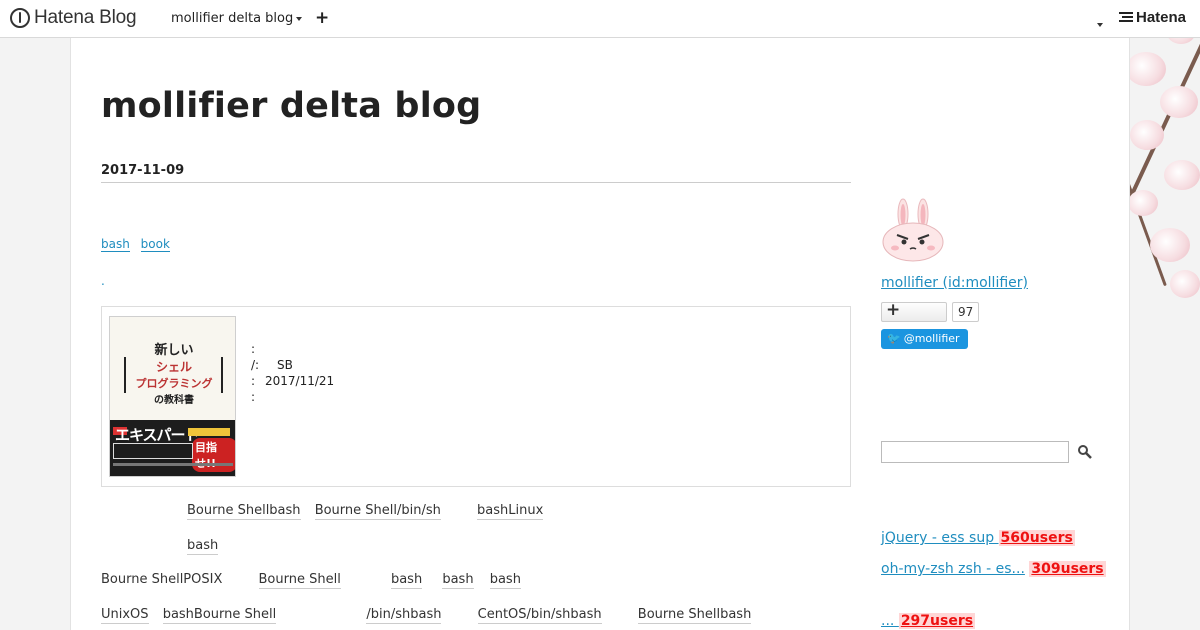 The image size is (1200, 630). Describe the element at coordinates (913, 230) in the screenshot. I see `avatar` at that location.